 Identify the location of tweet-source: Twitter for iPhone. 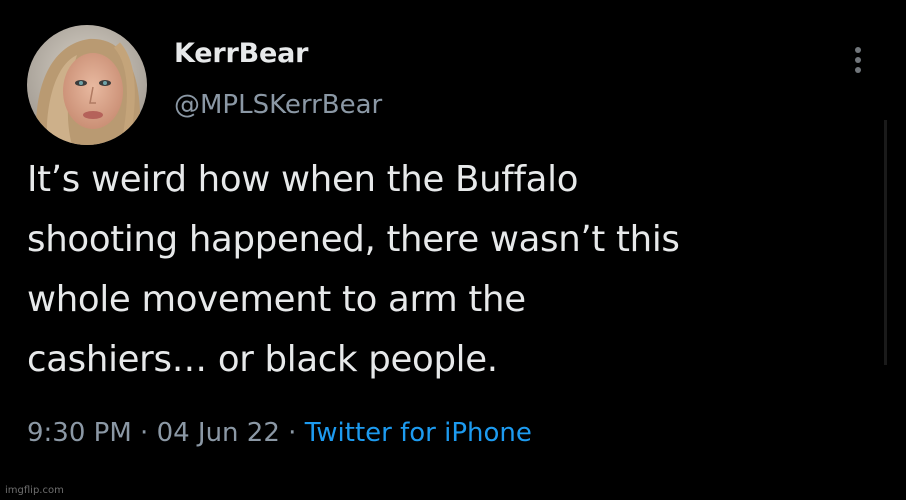
(418, 433).